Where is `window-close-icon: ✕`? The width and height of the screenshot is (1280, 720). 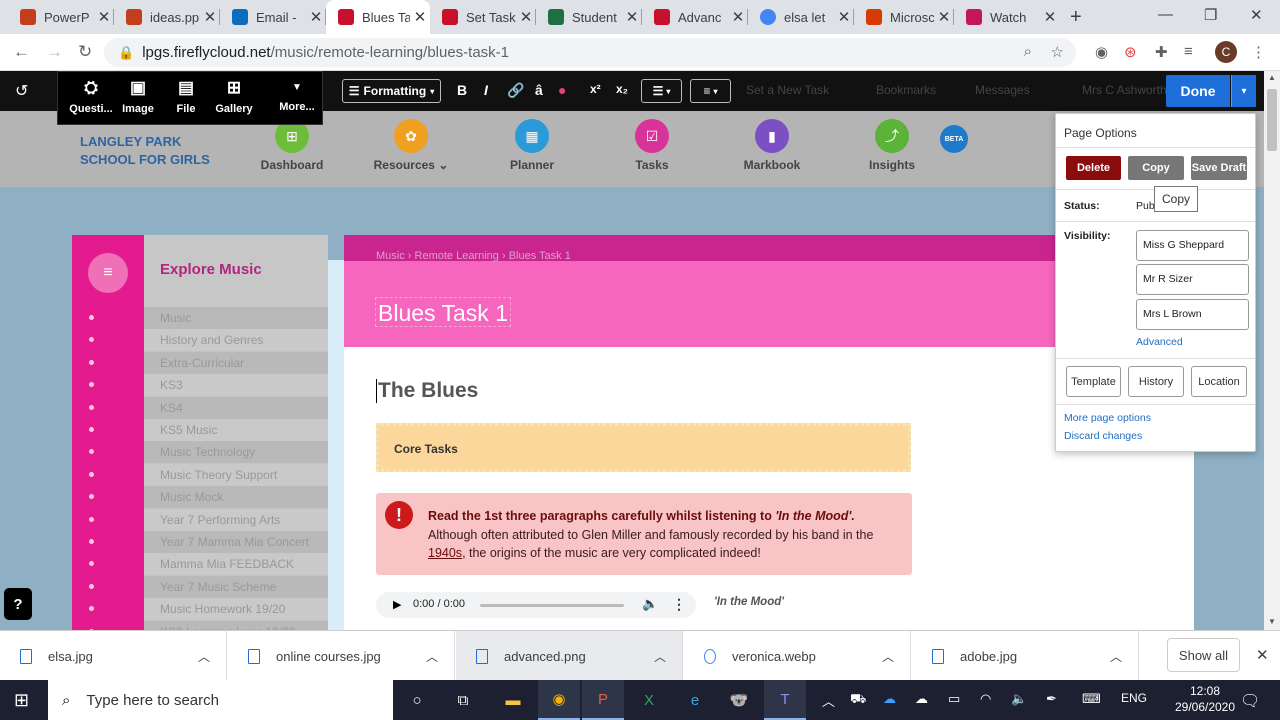
window-close-icon: ✕ is located at coordinates (1256, 15).